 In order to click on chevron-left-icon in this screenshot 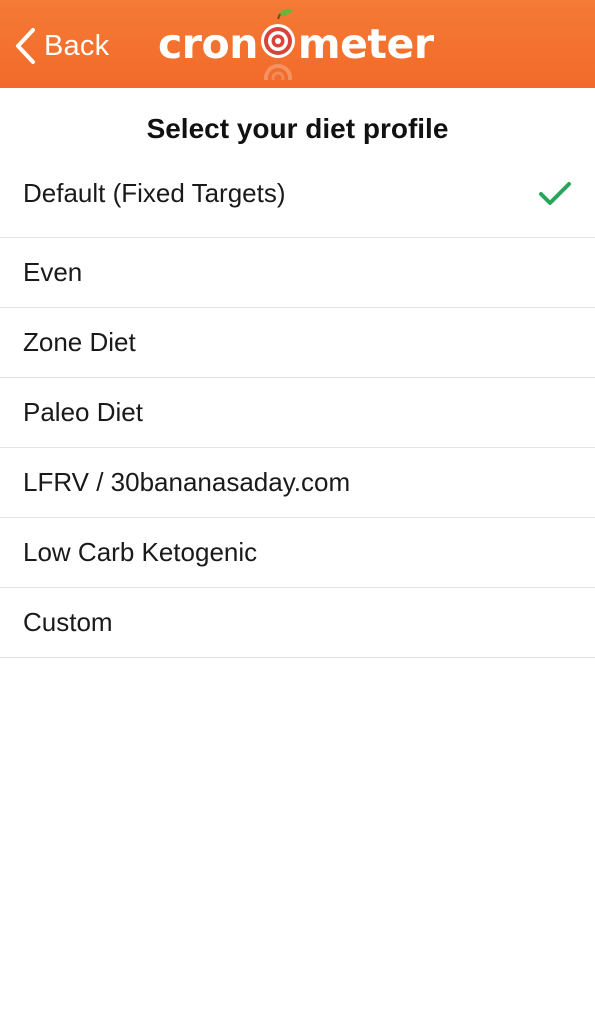, I will do `click(25, 46)`.